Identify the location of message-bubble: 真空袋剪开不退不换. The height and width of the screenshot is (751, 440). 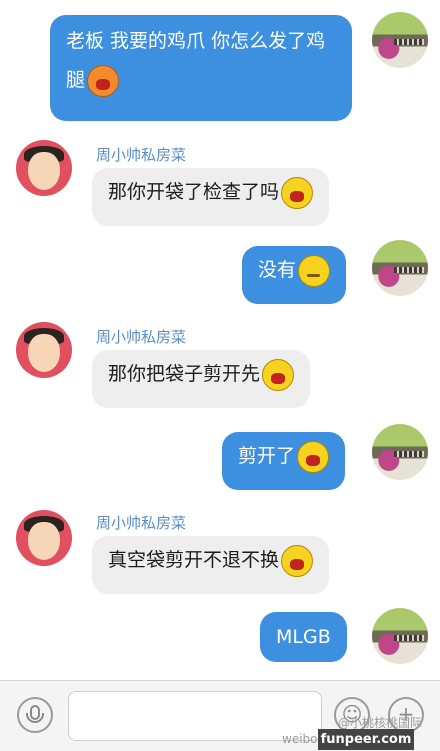
(211, 565).